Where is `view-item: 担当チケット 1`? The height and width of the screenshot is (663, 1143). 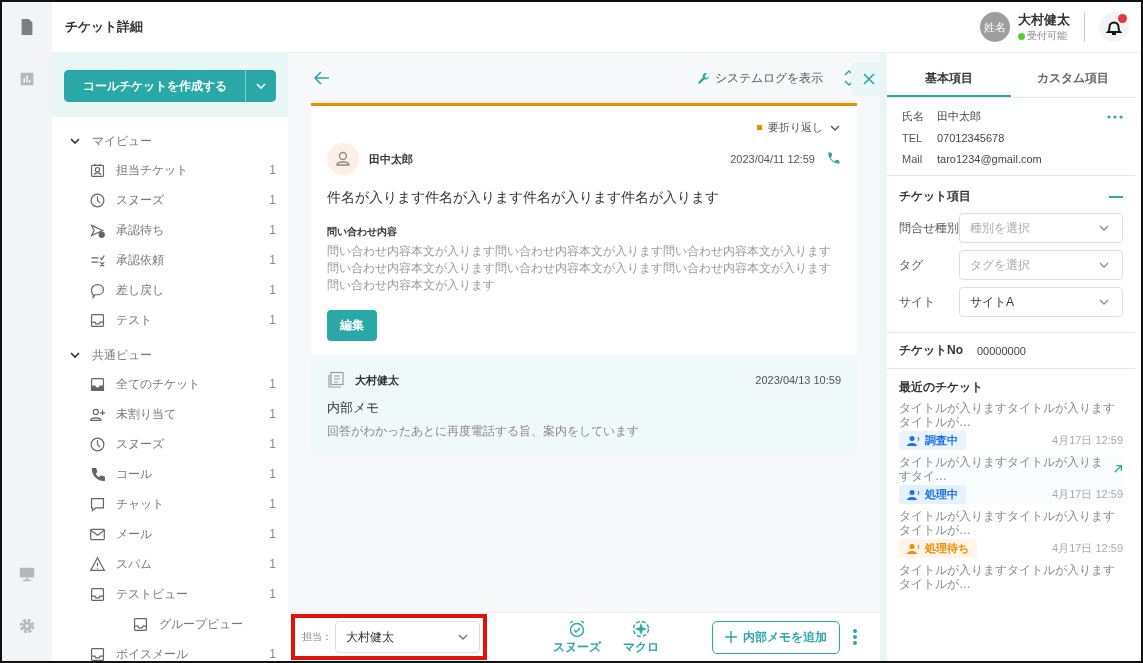 view-item: 担当チケット 1 is located at coordinates (172, 170).